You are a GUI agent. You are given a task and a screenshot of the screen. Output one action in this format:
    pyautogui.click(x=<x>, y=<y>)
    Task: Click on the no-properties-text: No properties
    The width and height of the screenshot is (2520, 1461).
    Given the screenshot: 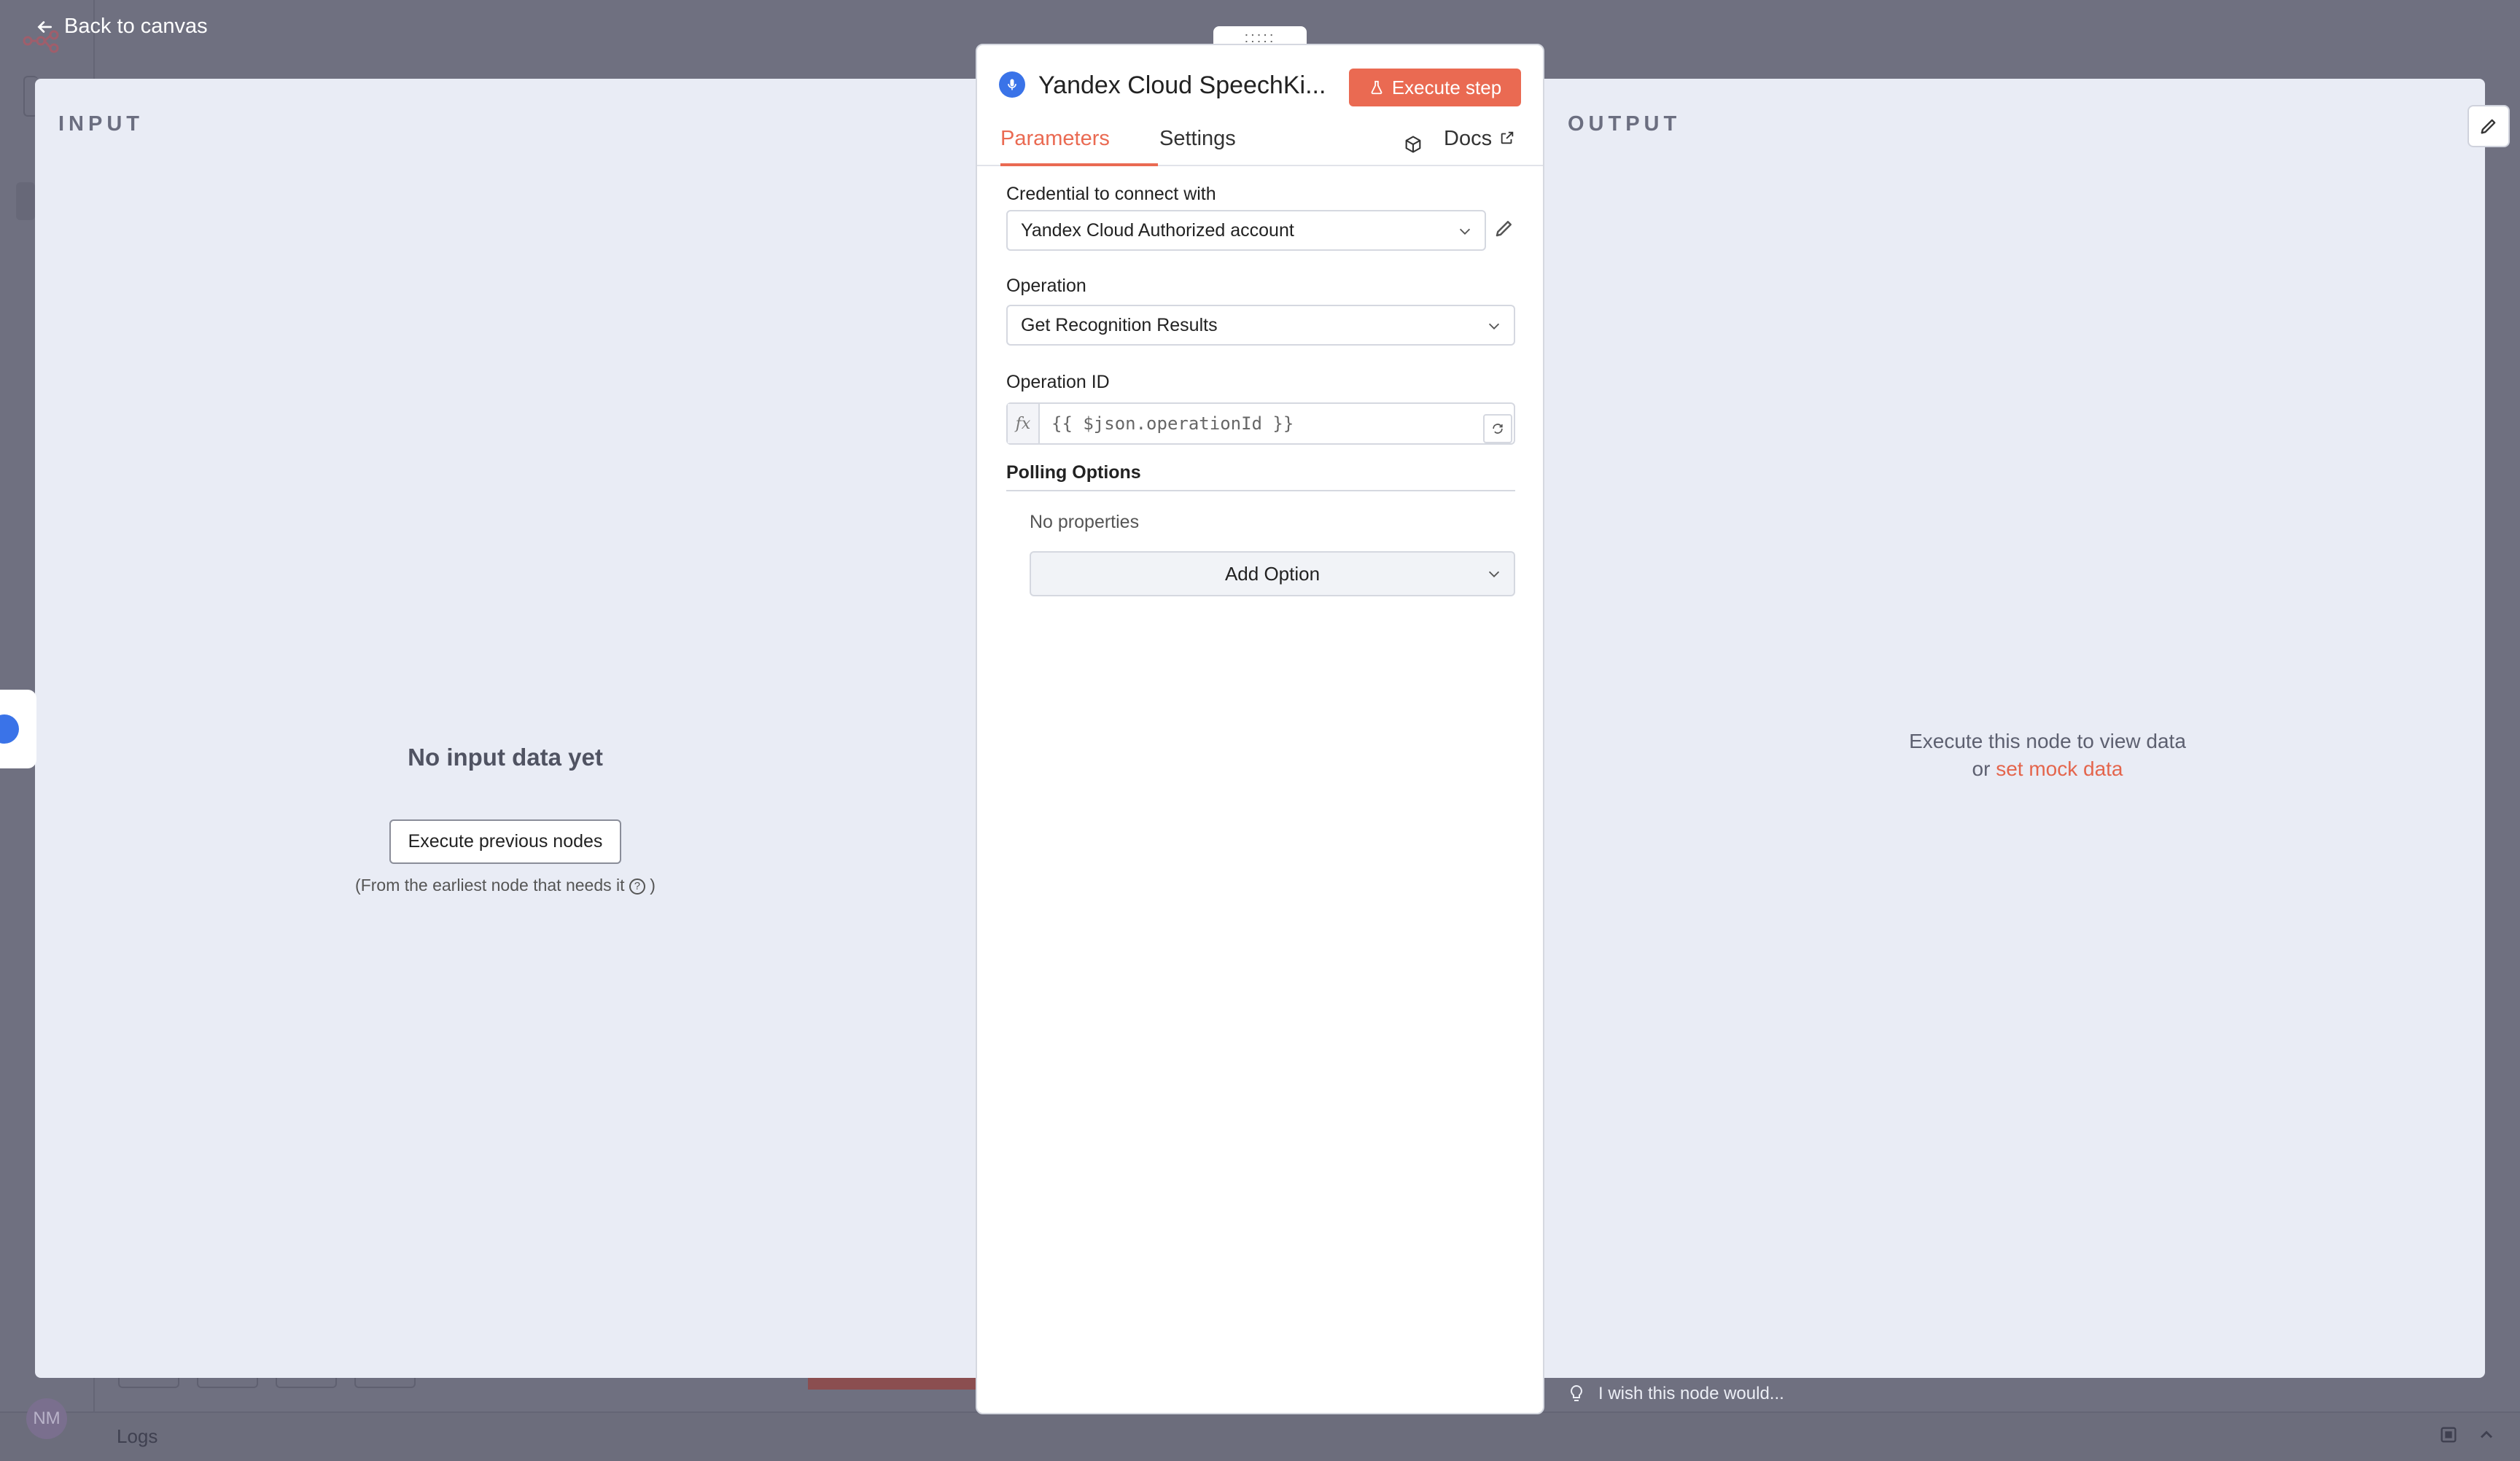 What is the action you would take?
    pyautogui.click(x=1085, y=522)
    